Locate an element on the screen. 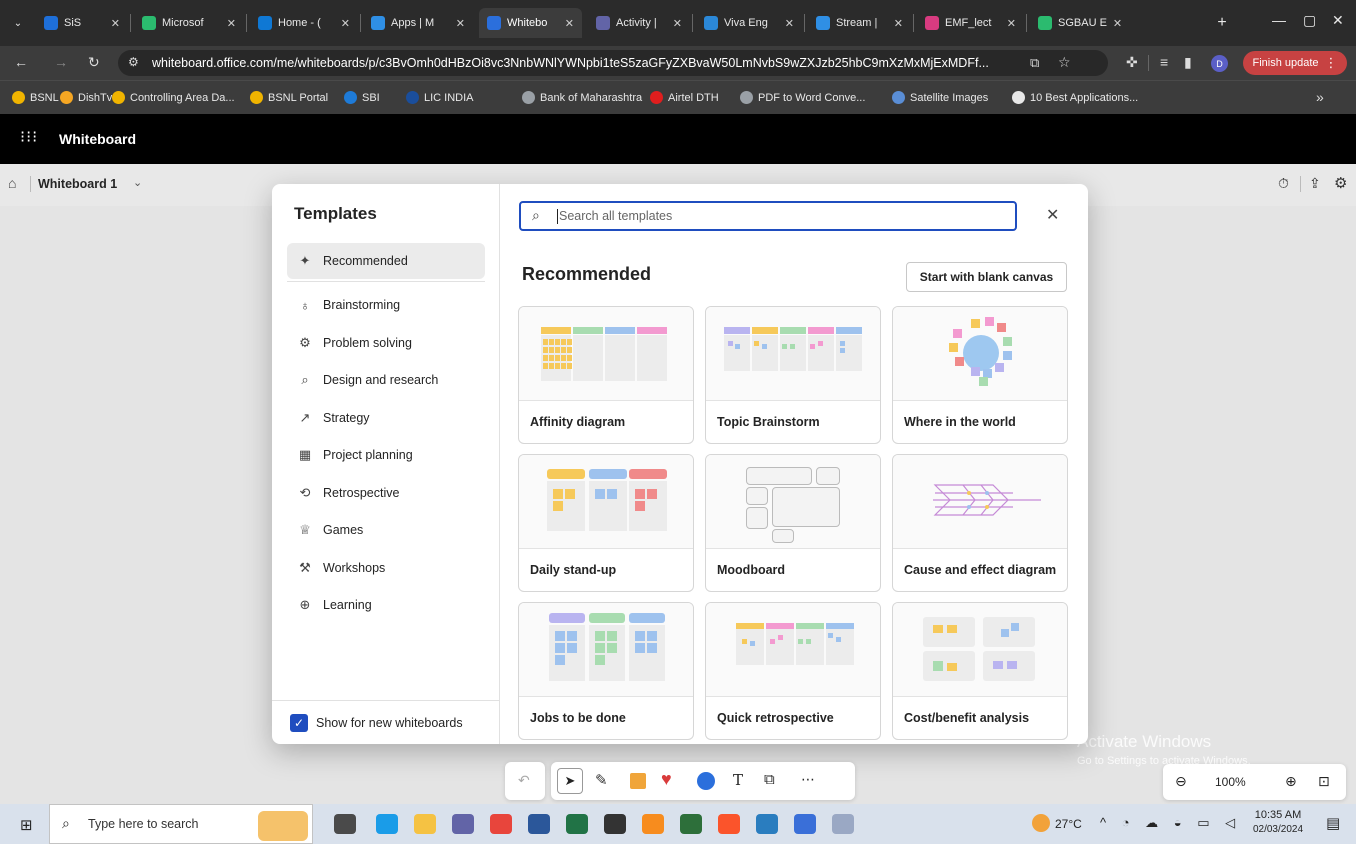 The width and height of the screenshot is (1356, 844). pen-tool-icon: ✎ is located at coordinates (601, 780).